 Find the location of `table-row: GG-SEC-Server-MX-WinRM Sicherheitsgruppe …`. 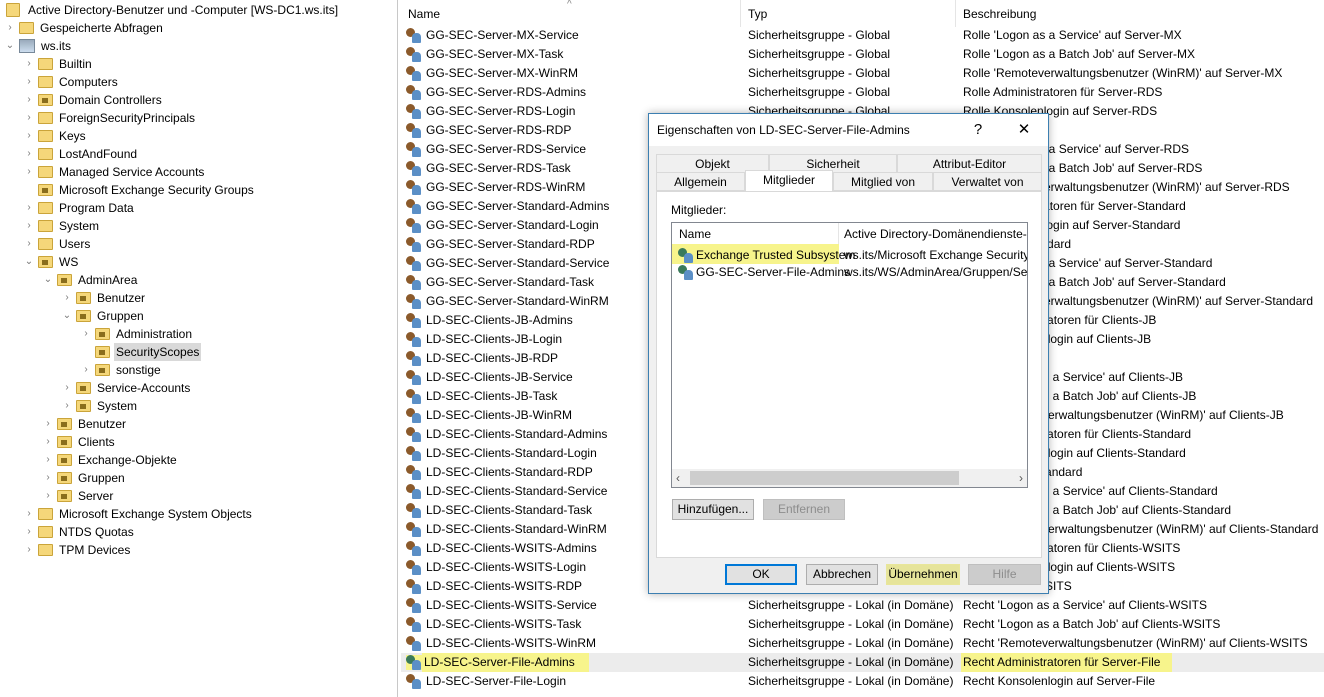

table-row: GG-SEC-Server-MX-WinRM Sicherheitsgruppe … is located at coordinates (862, 73).